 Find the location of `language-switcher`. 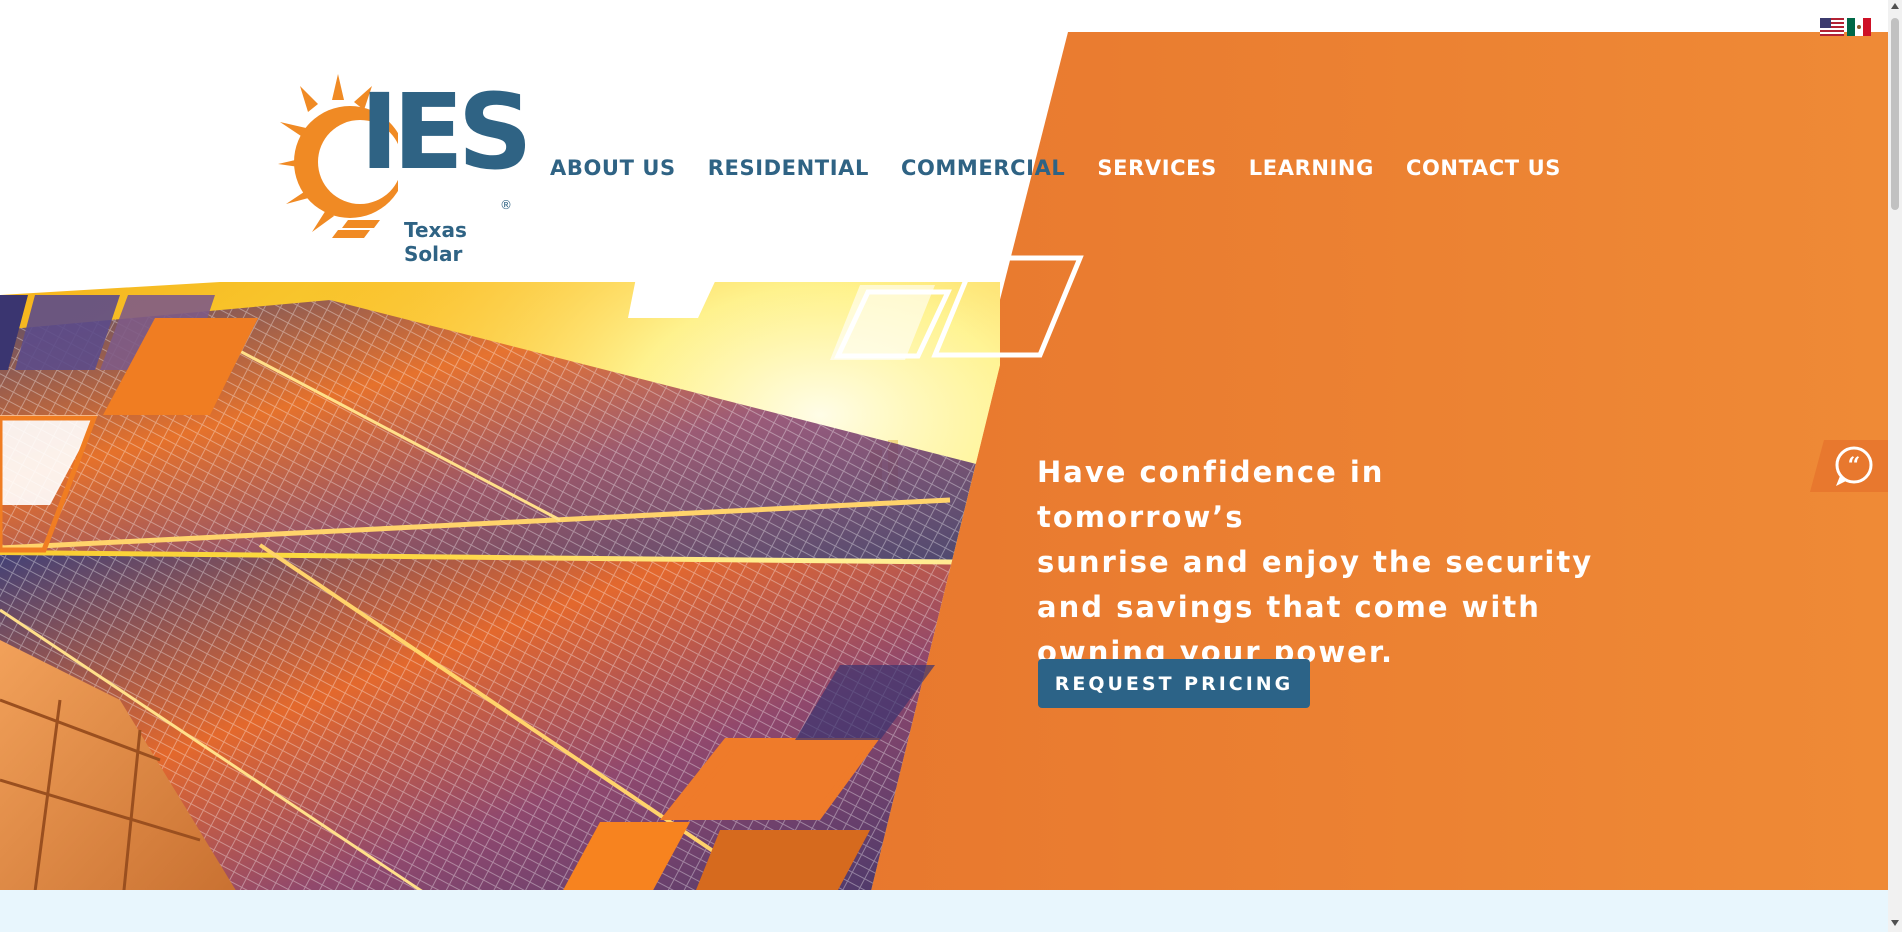

language-switcher is located at coordinates (1845, 27).